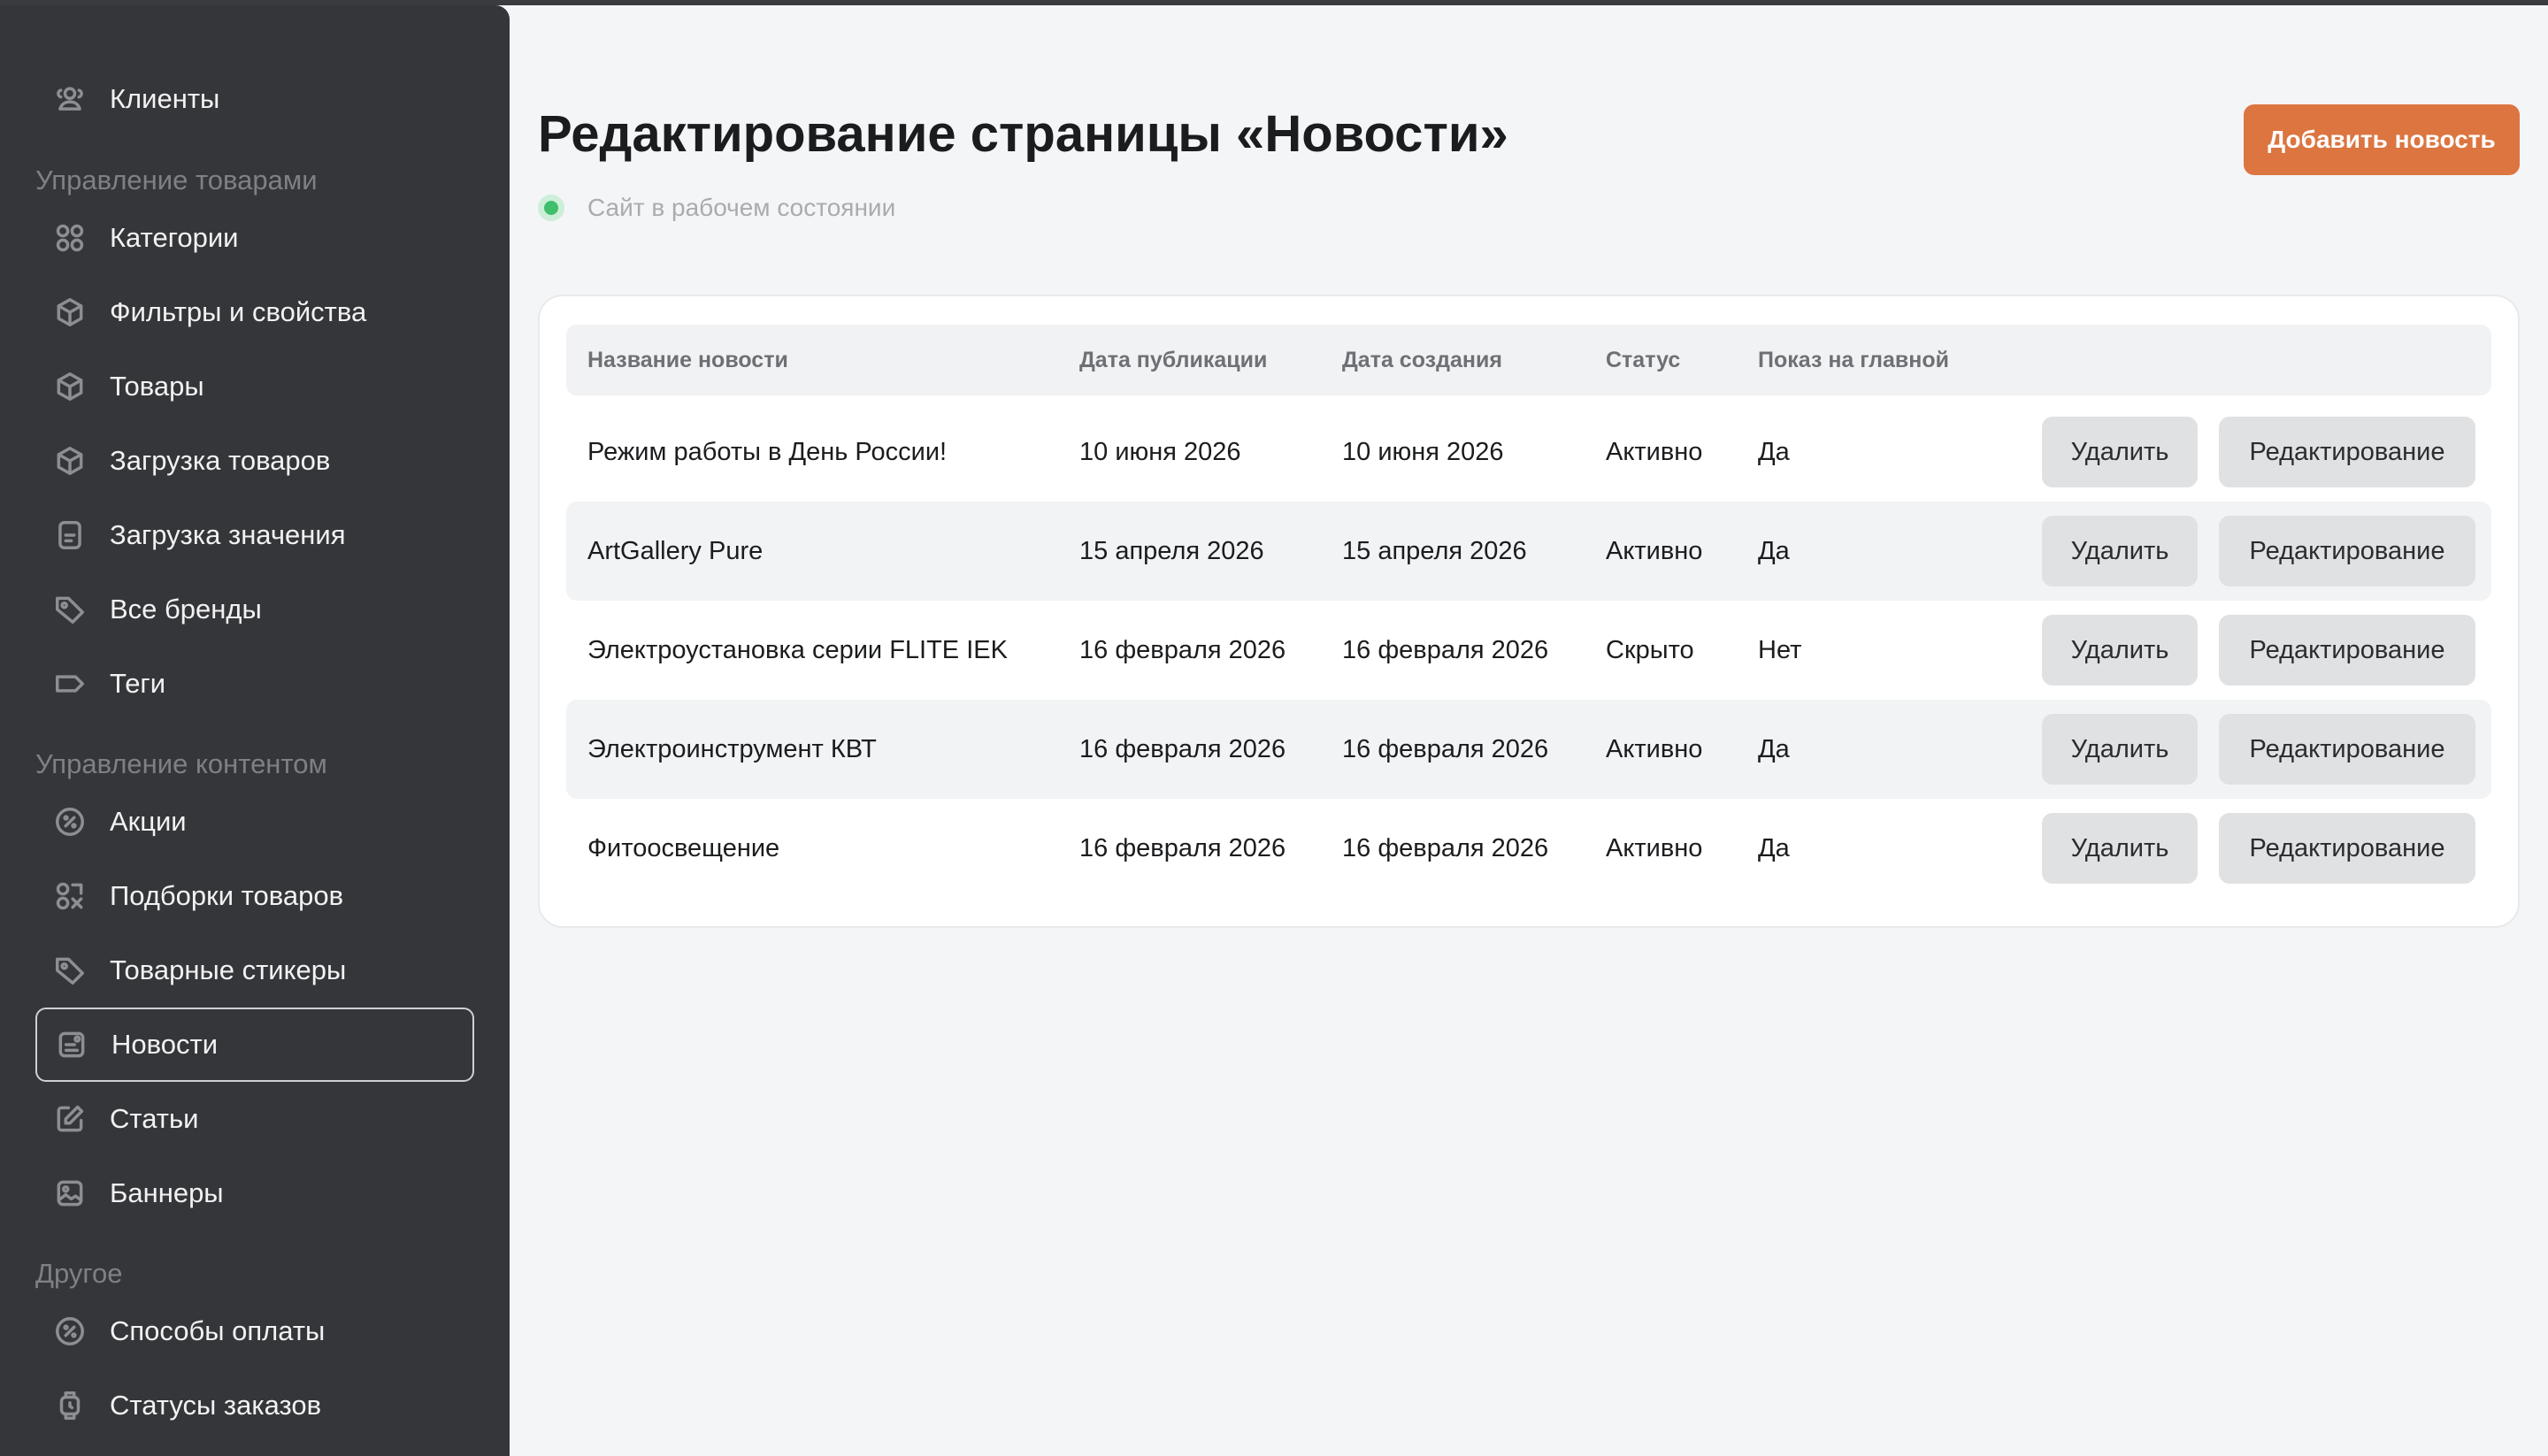 The image size is (2548, 1456). What do you see at coordinates (238, 311) in the screenshot?
I see `sidebar-item-label: Фильтры и свойства` at bounding box center [238, 311].